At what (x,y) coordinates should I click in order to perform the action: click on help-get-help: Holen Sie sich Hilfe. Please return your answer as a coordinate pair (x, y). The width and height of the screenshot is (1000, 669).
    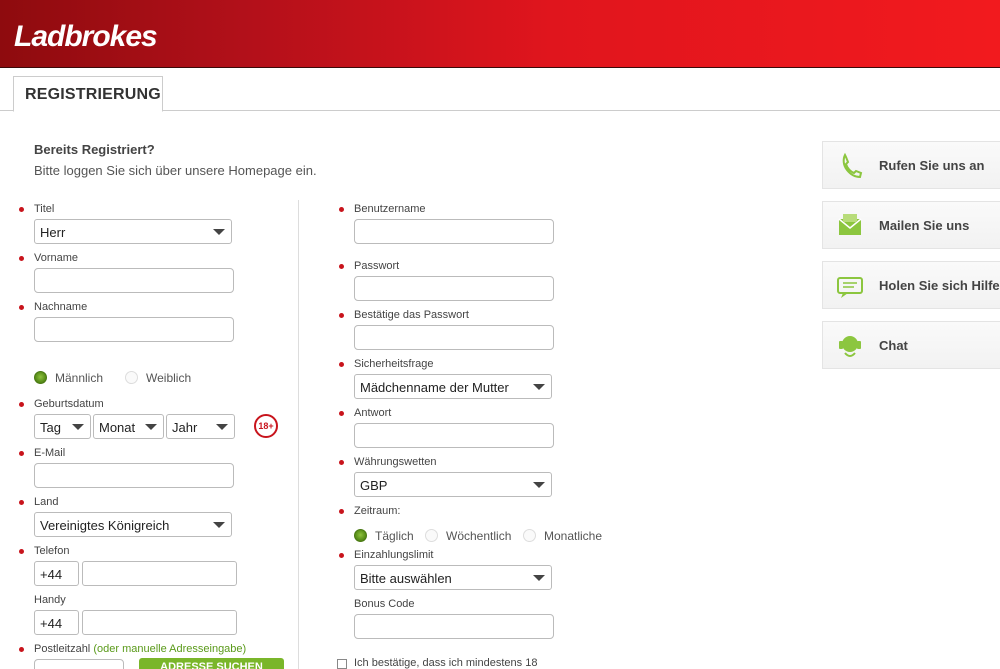
    Looking at the image, I should click on (911, 285).